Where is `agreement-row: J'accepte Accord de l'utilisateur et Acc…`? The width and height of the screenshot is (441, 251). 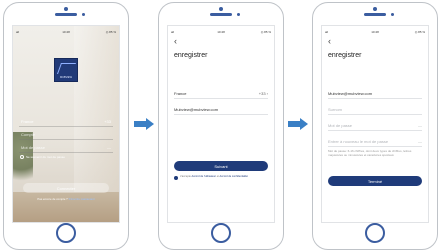
agreement-row: J'accepte Accord de l'utilisateur et Acc… is located at coordinates (221, 177).